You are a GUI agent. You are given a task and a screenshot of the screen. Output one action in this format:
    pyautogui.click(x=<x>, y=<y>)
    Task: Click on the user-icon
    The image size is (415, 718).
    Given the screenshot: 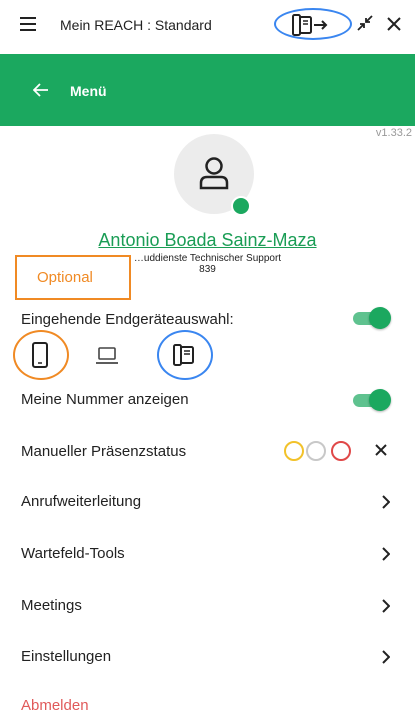 What is the action you would take?
    pyautogui.click(x=214, y=173)
    